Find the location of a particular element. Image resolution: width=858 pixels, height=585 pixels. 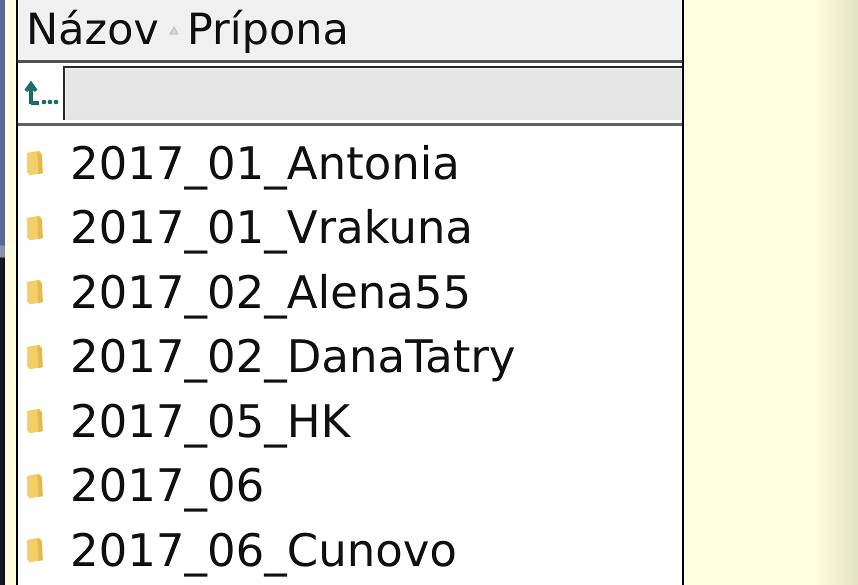

column-header-label: Názov is located at coordinates (102, 30).